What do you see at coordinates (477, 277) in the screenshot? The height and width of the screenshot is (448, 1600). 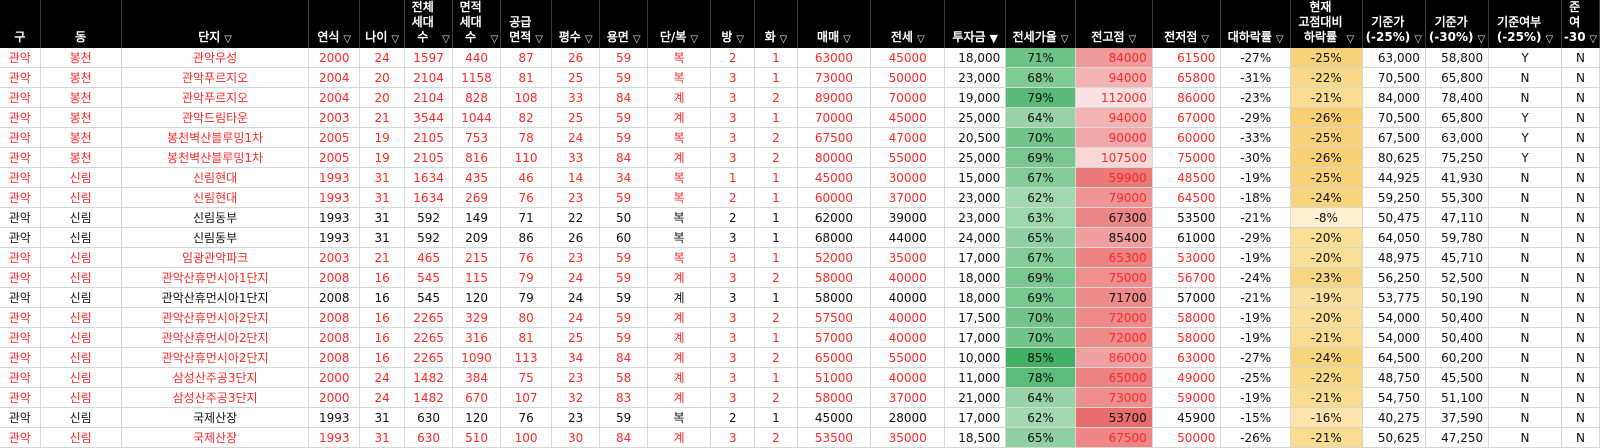 I see `cell-area_households: 115` at bounding box center [477, 277].